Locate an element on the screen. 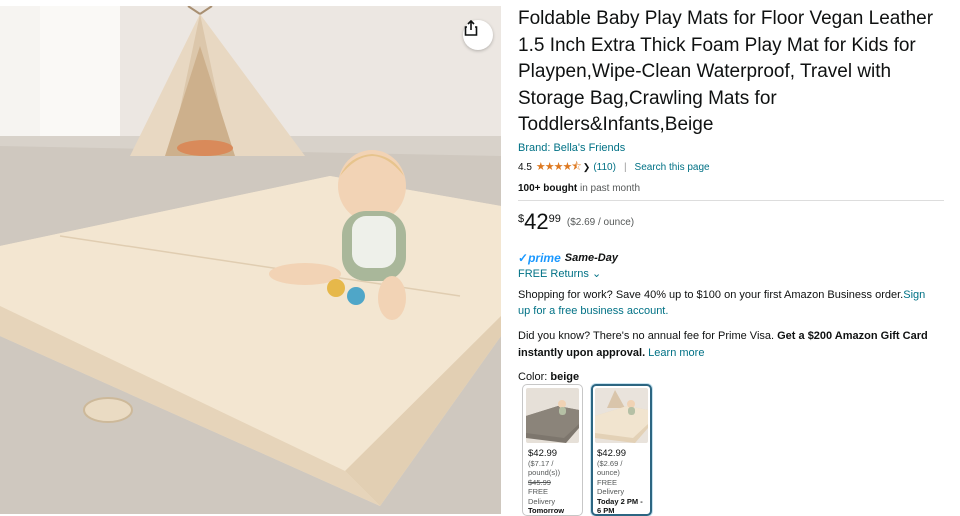  color-selected: beige is located at coordinates (565, 376).